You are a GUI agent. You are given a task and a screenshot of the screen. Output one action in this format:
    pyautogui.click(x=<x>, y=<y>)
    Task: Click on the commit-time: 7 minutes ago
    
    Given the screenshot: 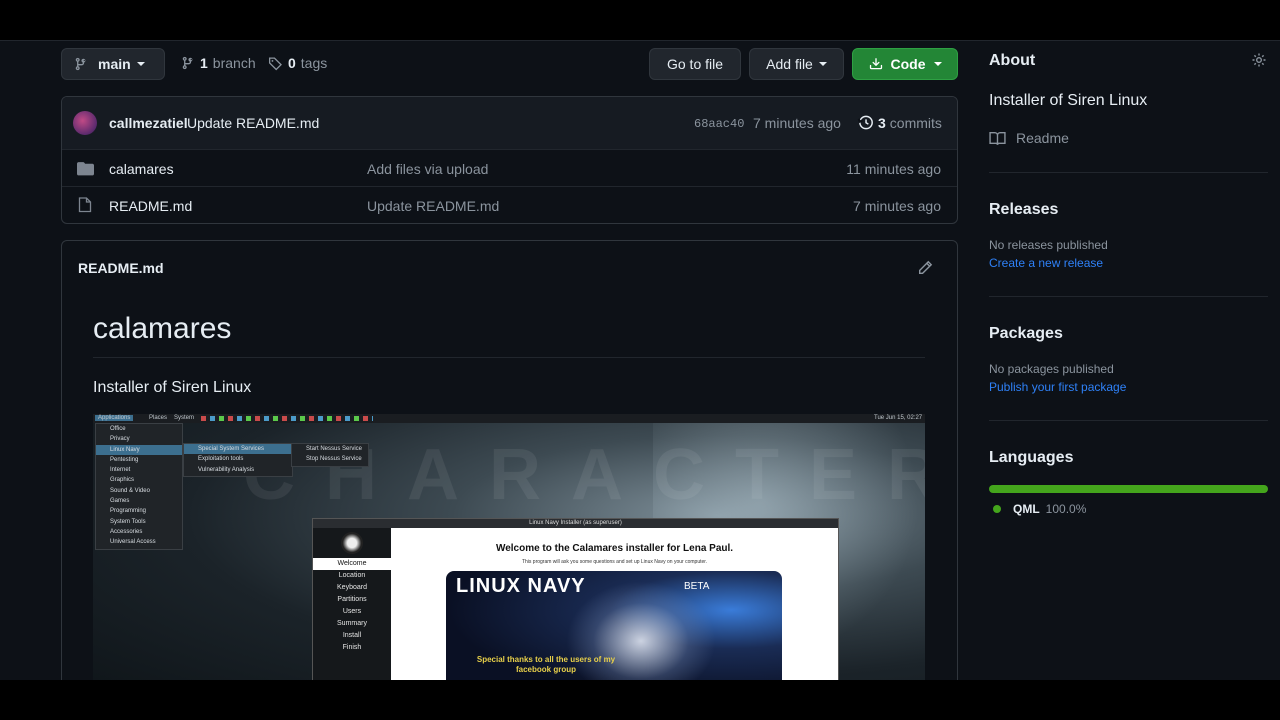 What is the action you would take?
    pyautogui.click(x=797, y=123)
    